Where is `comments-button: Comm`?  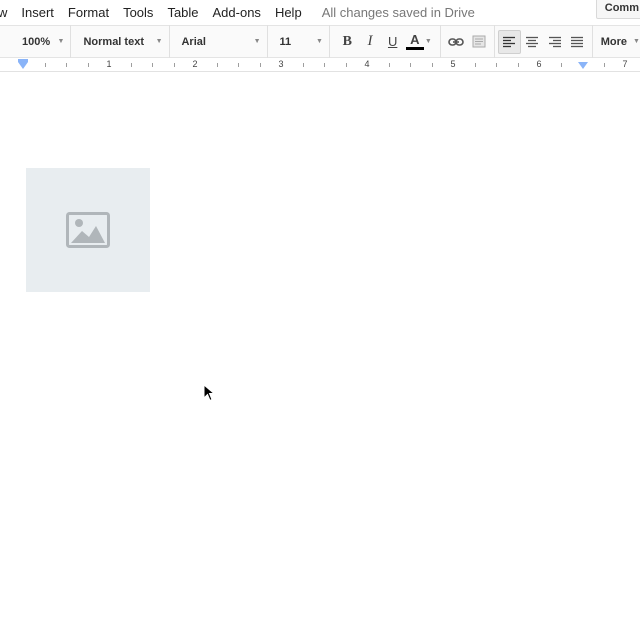 comments-button: Comm is located at coordinates (617, 9).